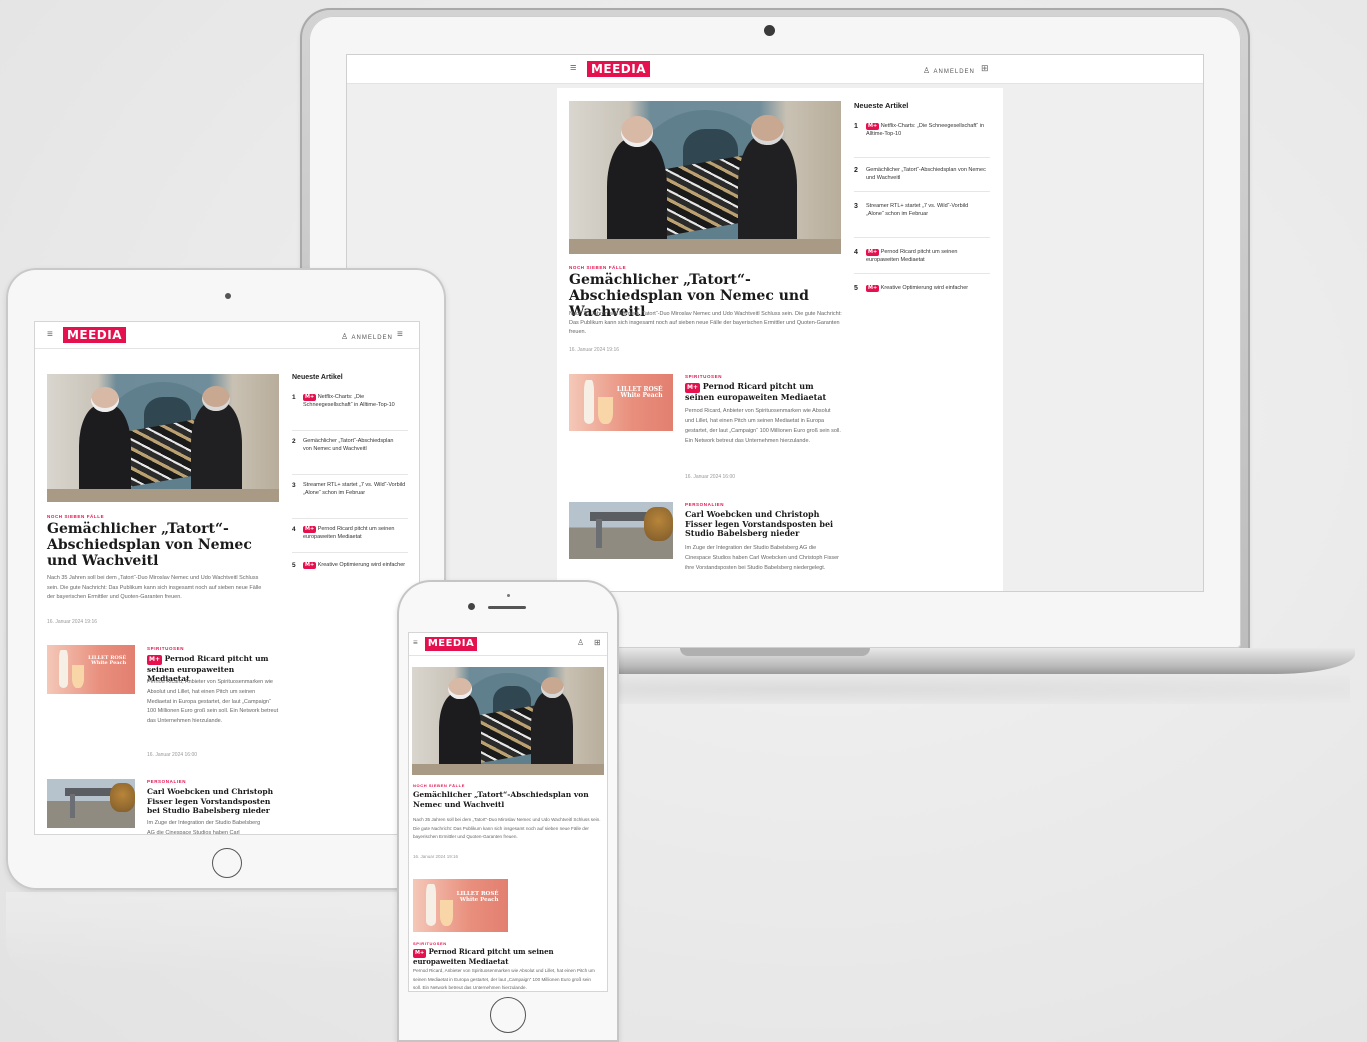  I want to click on laptop-camera, so click(769, 30).